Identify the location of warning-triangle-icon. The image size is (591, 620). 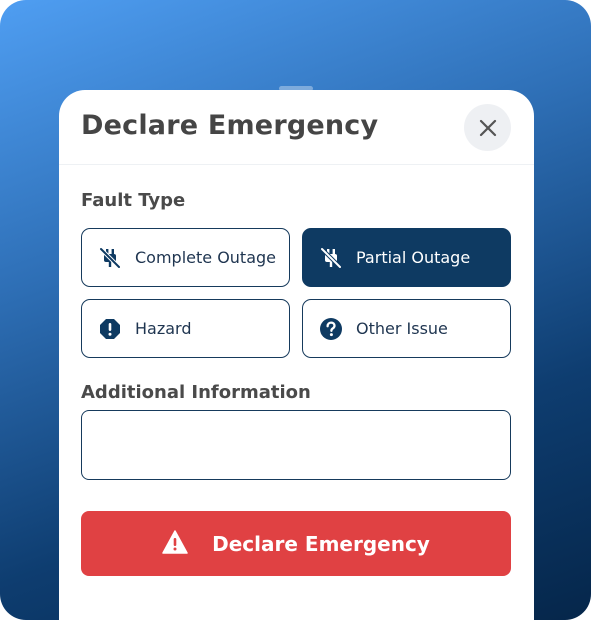
(175, 543).